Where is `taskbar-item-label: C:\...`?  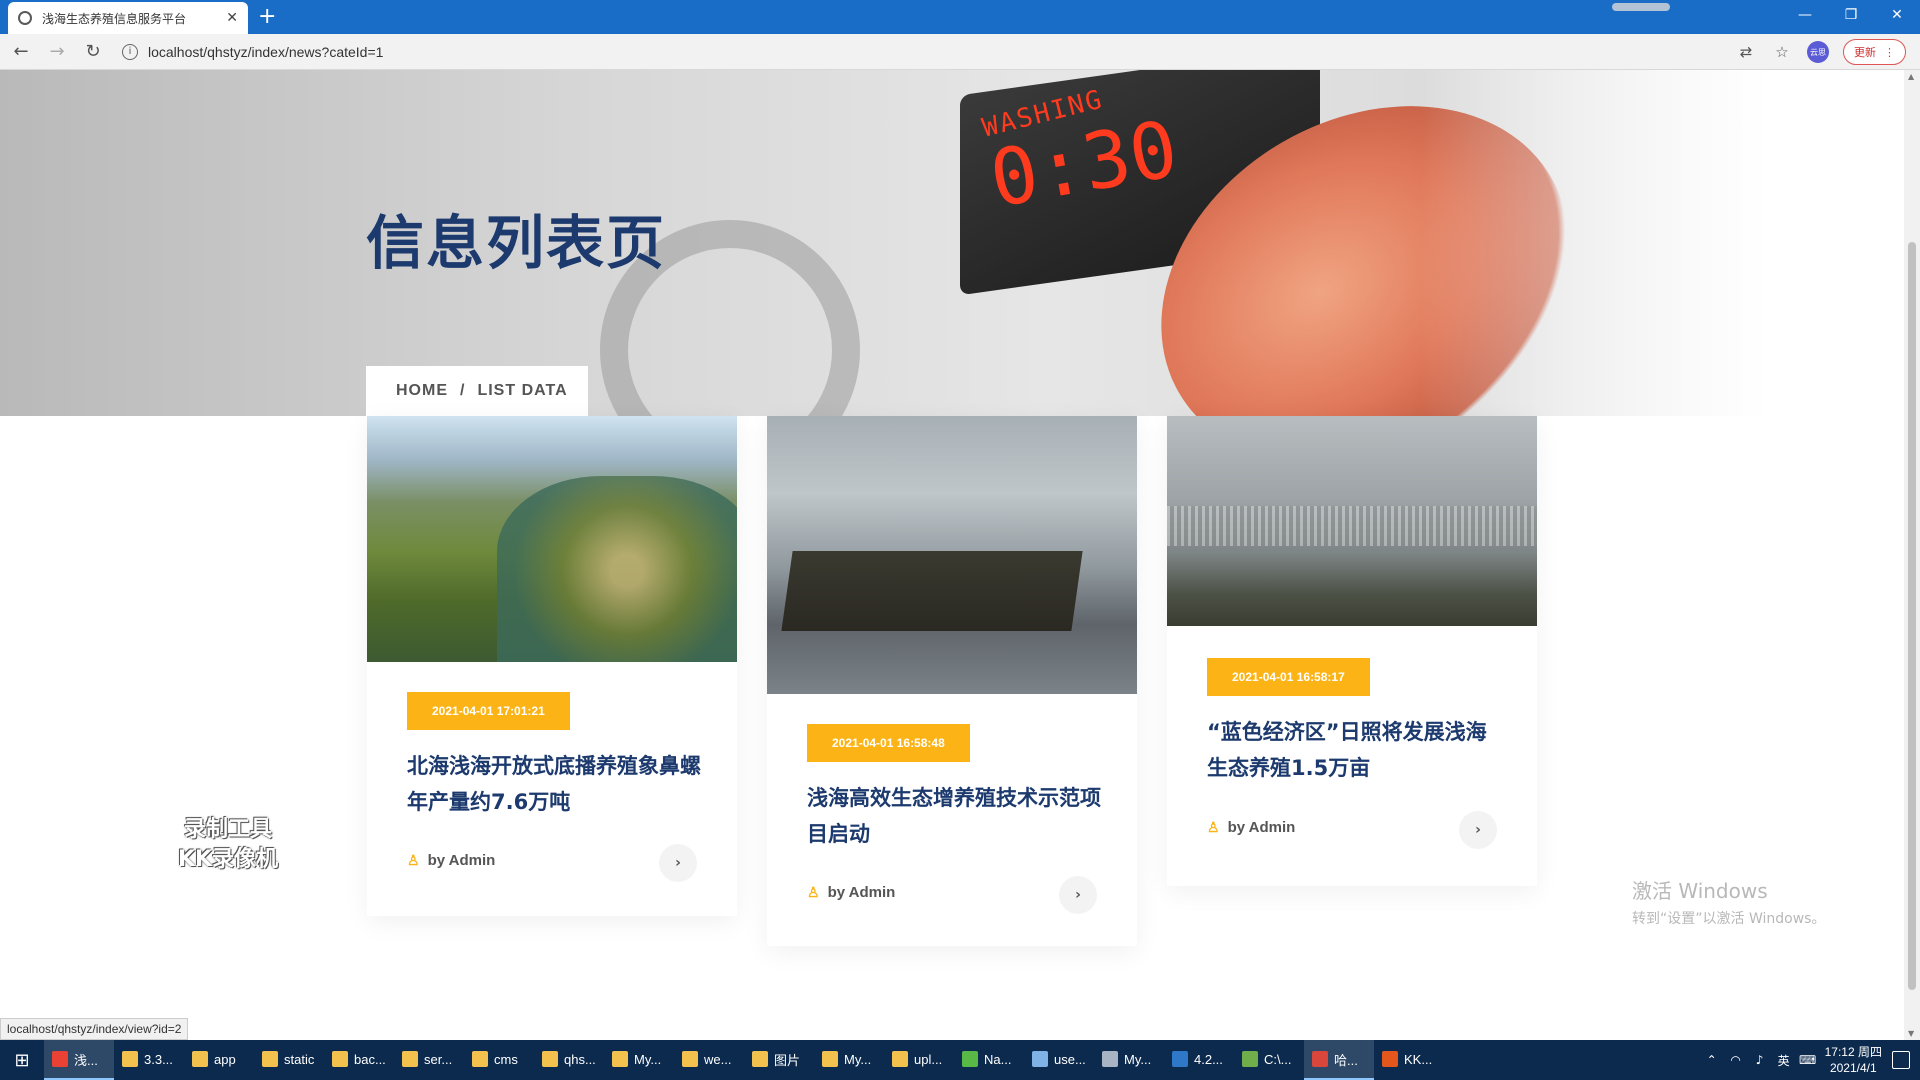
taskbar-item-label: C:\... is located at coordinates (1278, 1059).